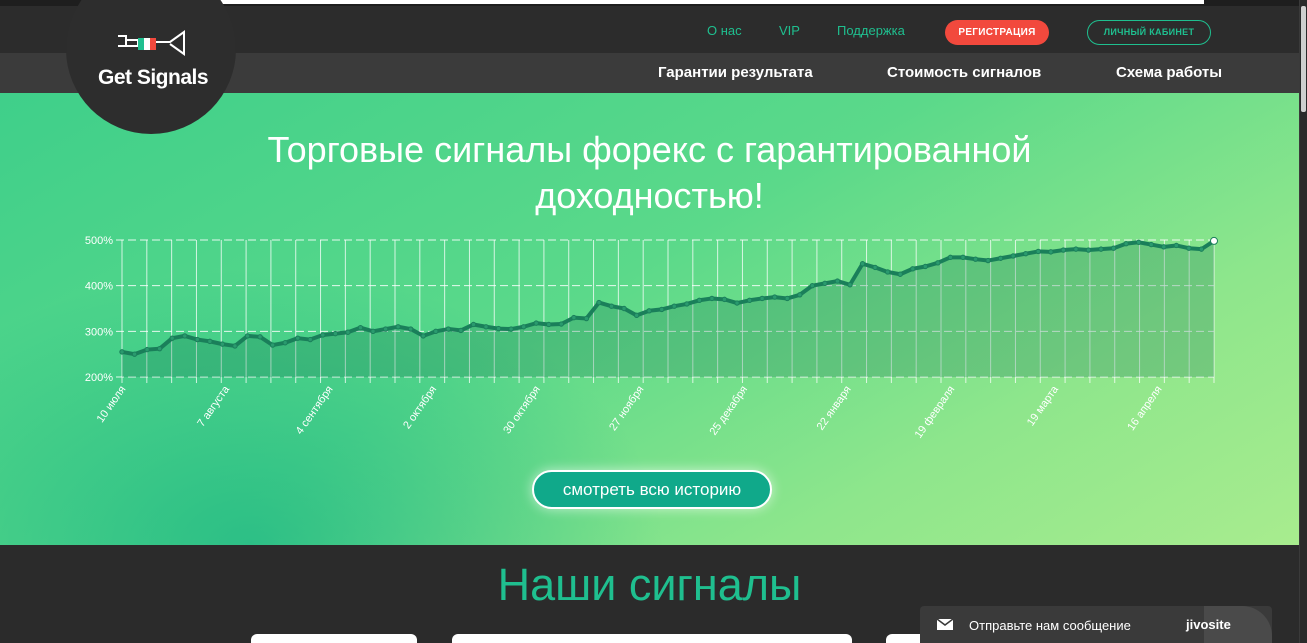 The height and width of the screenshot is (643, 1307). What do you see at coordinates (735, 72) in the screenshot?
I see `nav-guarantees: Гарантии результата` at bounding box center [735, 72].